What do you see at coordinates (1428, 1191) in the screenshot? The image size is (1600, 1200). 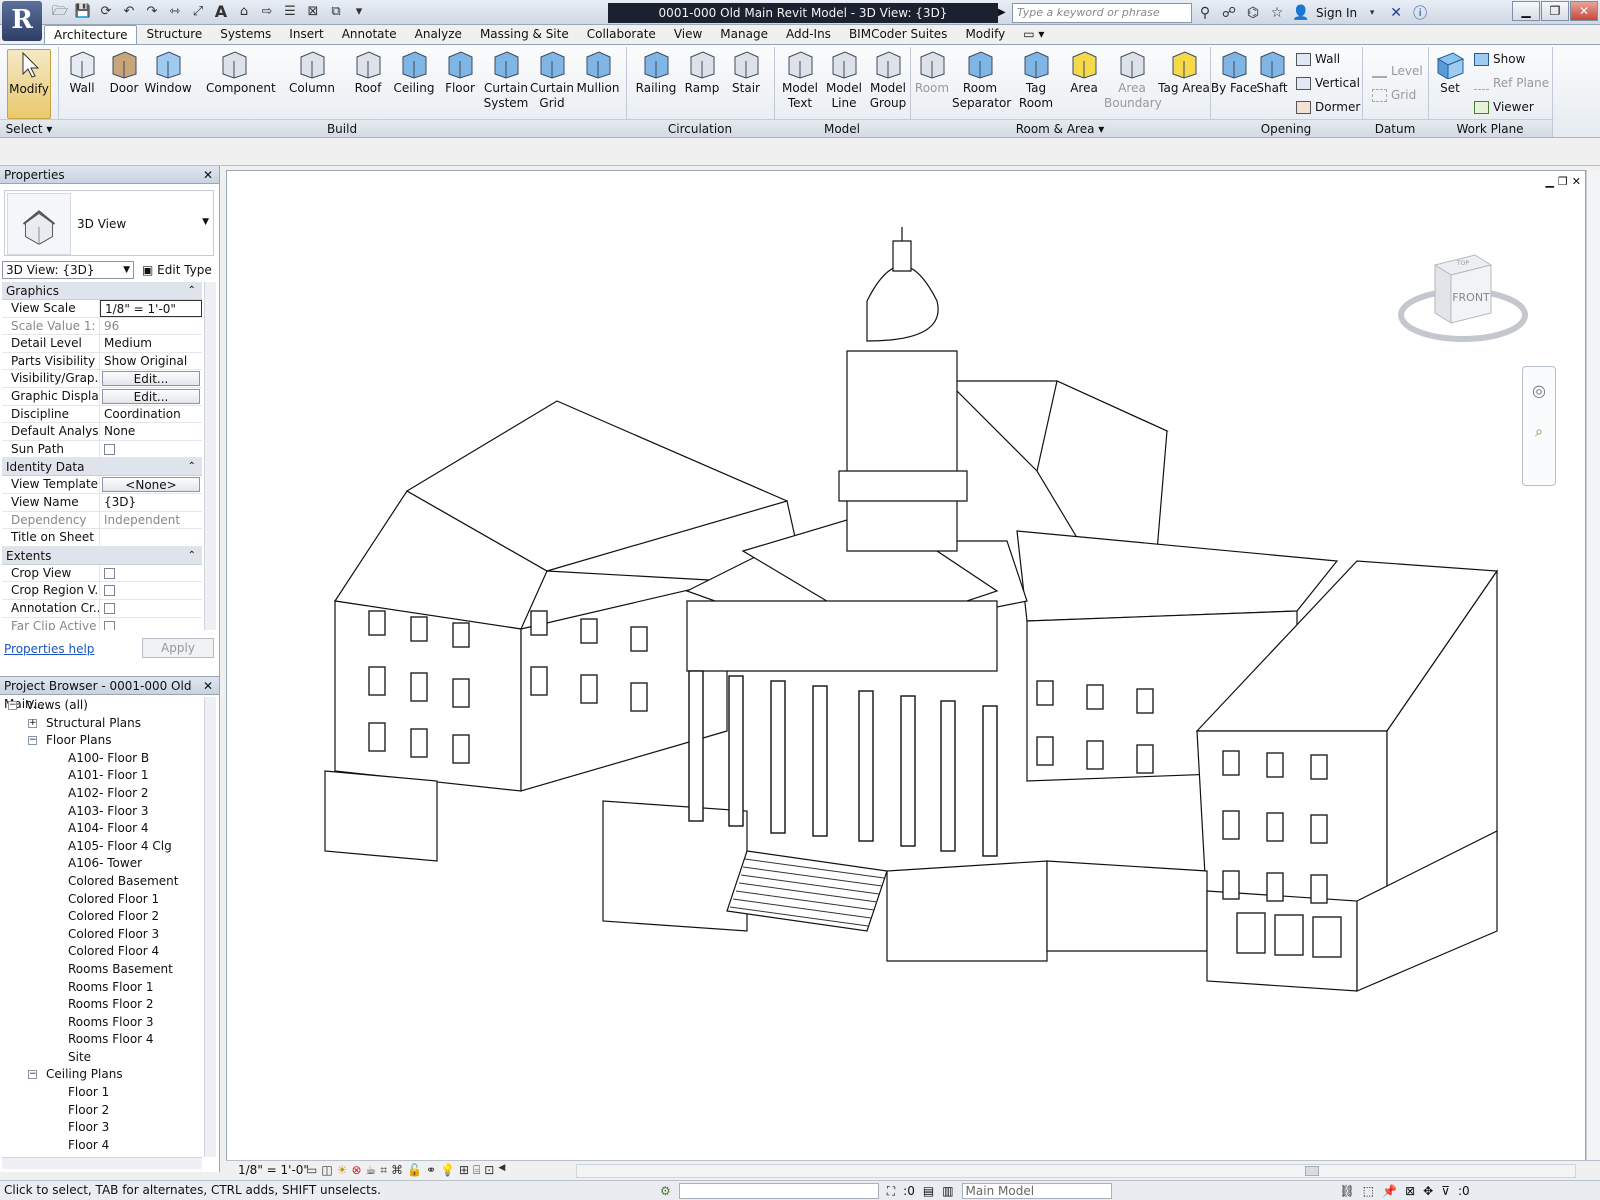 I see `drag-elements-icon: ✥` at bounding box center [1428, 1191].